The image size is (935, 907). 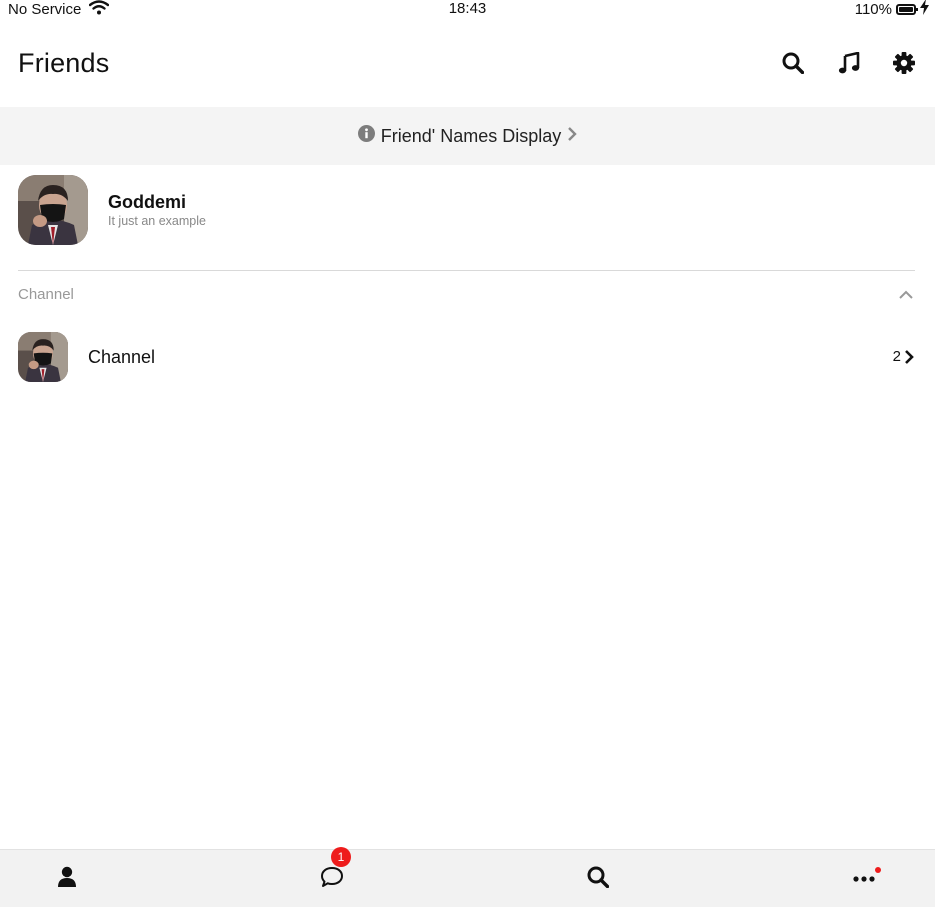 I want to click on unread-badge: 1, so click(x=341, y=857).